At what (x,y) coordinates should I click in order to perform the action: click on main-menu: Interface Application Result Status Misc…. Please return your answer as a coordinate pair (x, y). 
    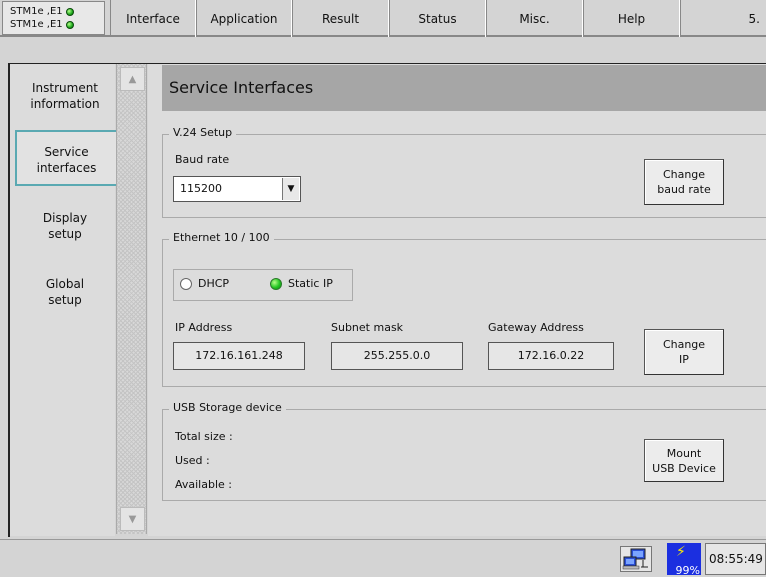
    Looking at the image, I should click on (438, 18).